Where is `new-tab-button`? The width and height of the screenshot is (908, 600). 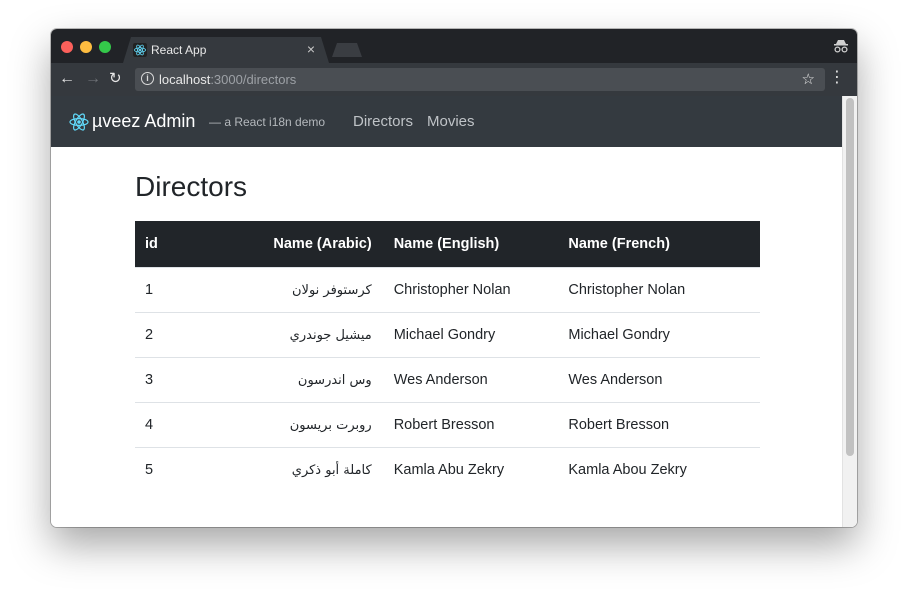
new-tab-button is located at coordinates (347, 50).